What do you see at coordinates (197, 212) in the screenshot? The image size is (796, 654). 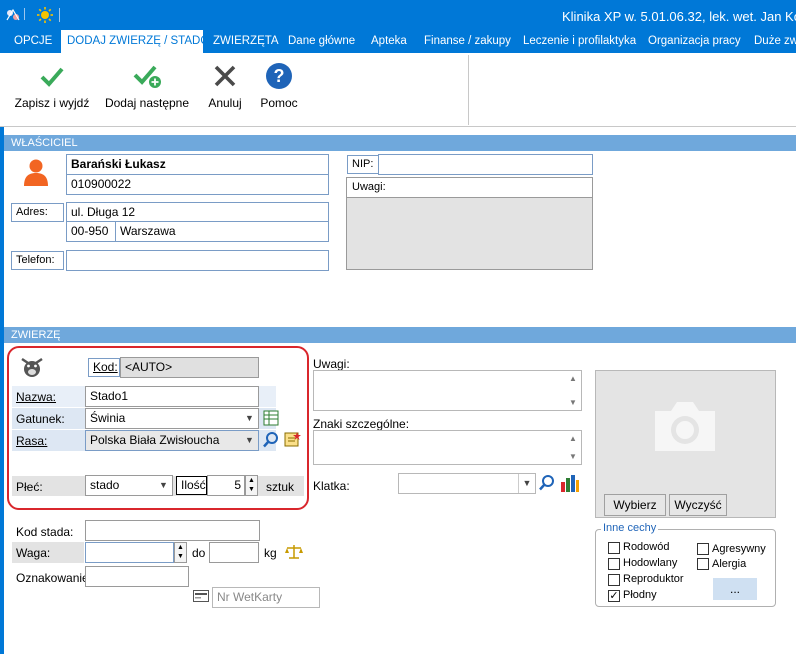 I see `street-field: ul. Długa 12` at bounding box center [197, 212].